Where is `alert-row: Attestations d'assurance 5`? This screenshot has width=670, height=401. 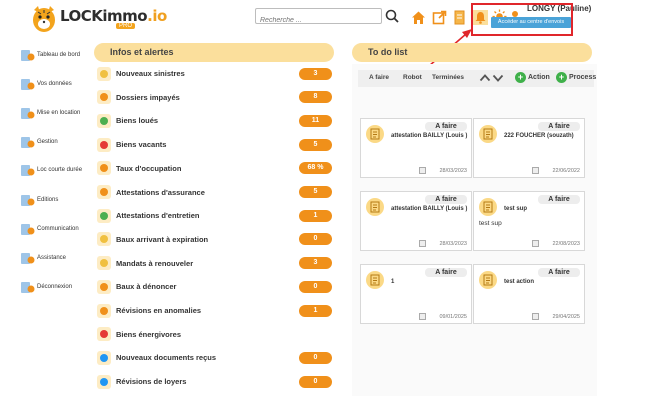
alert-row: Attestations d'assurance 5 is located at coordinates (214, 192).